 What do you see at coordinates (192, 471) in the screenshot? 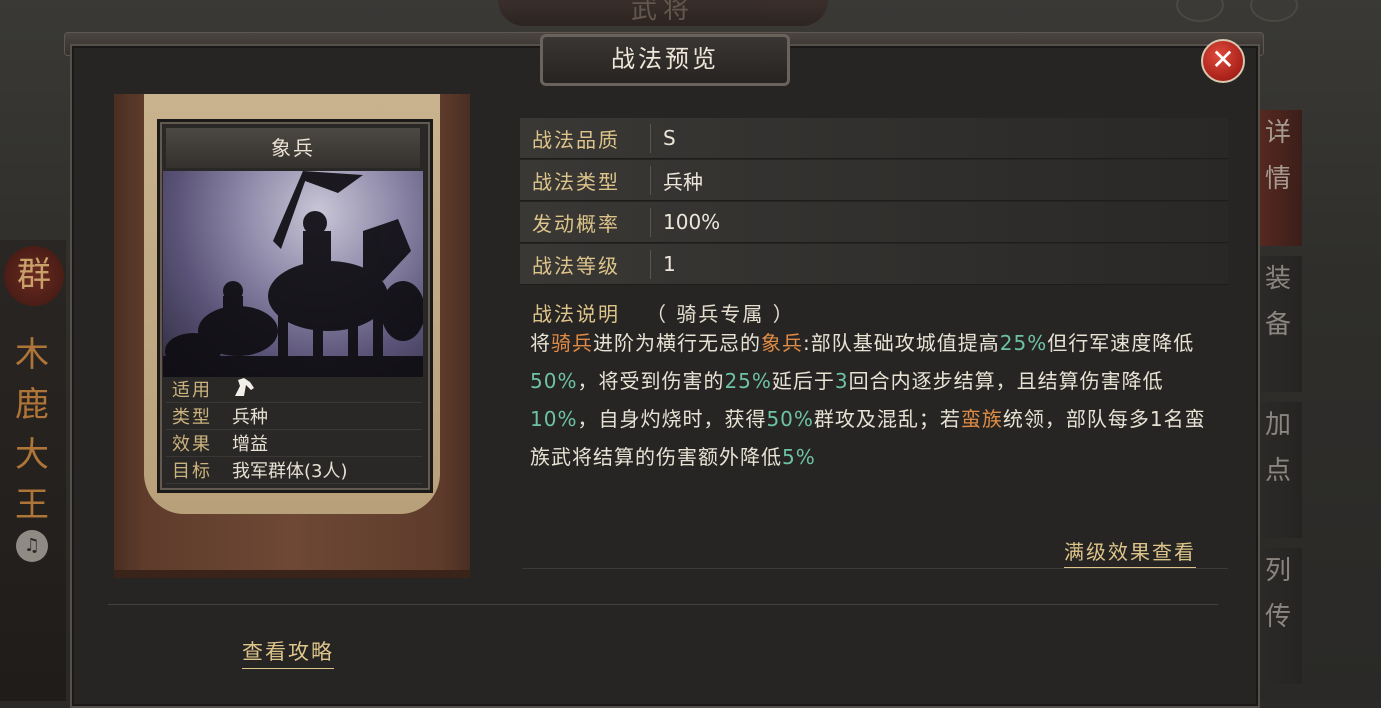
I see `card-row-key: 目标` at bounding box center [192, 471].